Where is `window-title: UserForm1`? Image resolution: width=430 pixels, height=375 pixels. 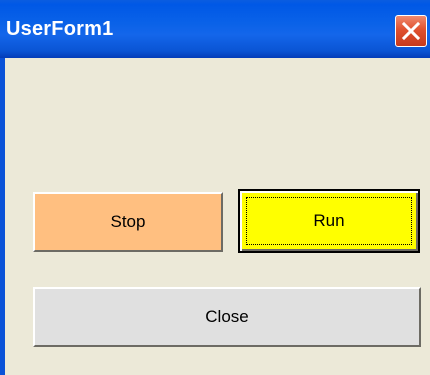 window-title: UserForm1 is located at coordinates (60, 29).